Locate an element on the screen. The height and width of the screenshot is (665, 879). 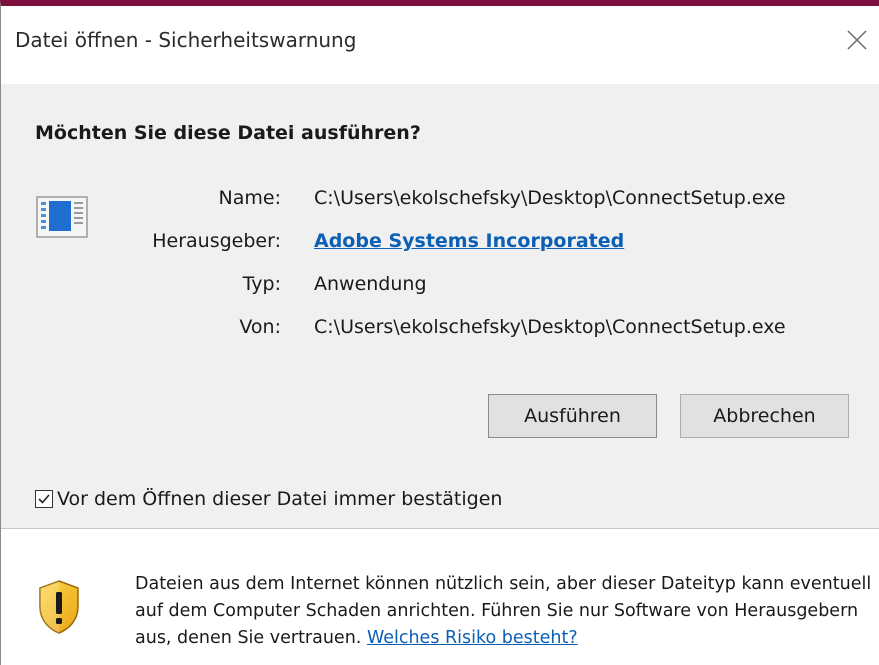
type-label: Typ: is located at coordinates (261, 284).